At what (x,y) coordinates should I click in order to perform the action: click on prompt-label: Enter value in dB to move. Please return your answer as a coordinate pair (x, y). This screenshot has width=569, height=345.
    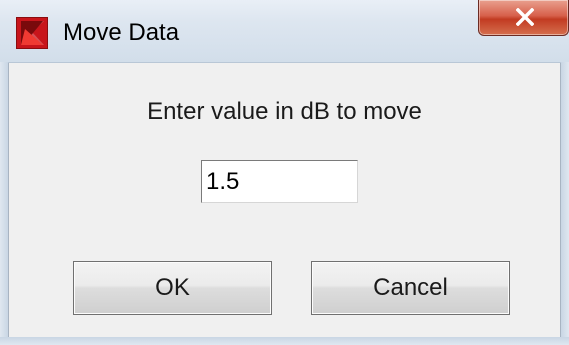
    Looking at the image, I should click on (284, 111).